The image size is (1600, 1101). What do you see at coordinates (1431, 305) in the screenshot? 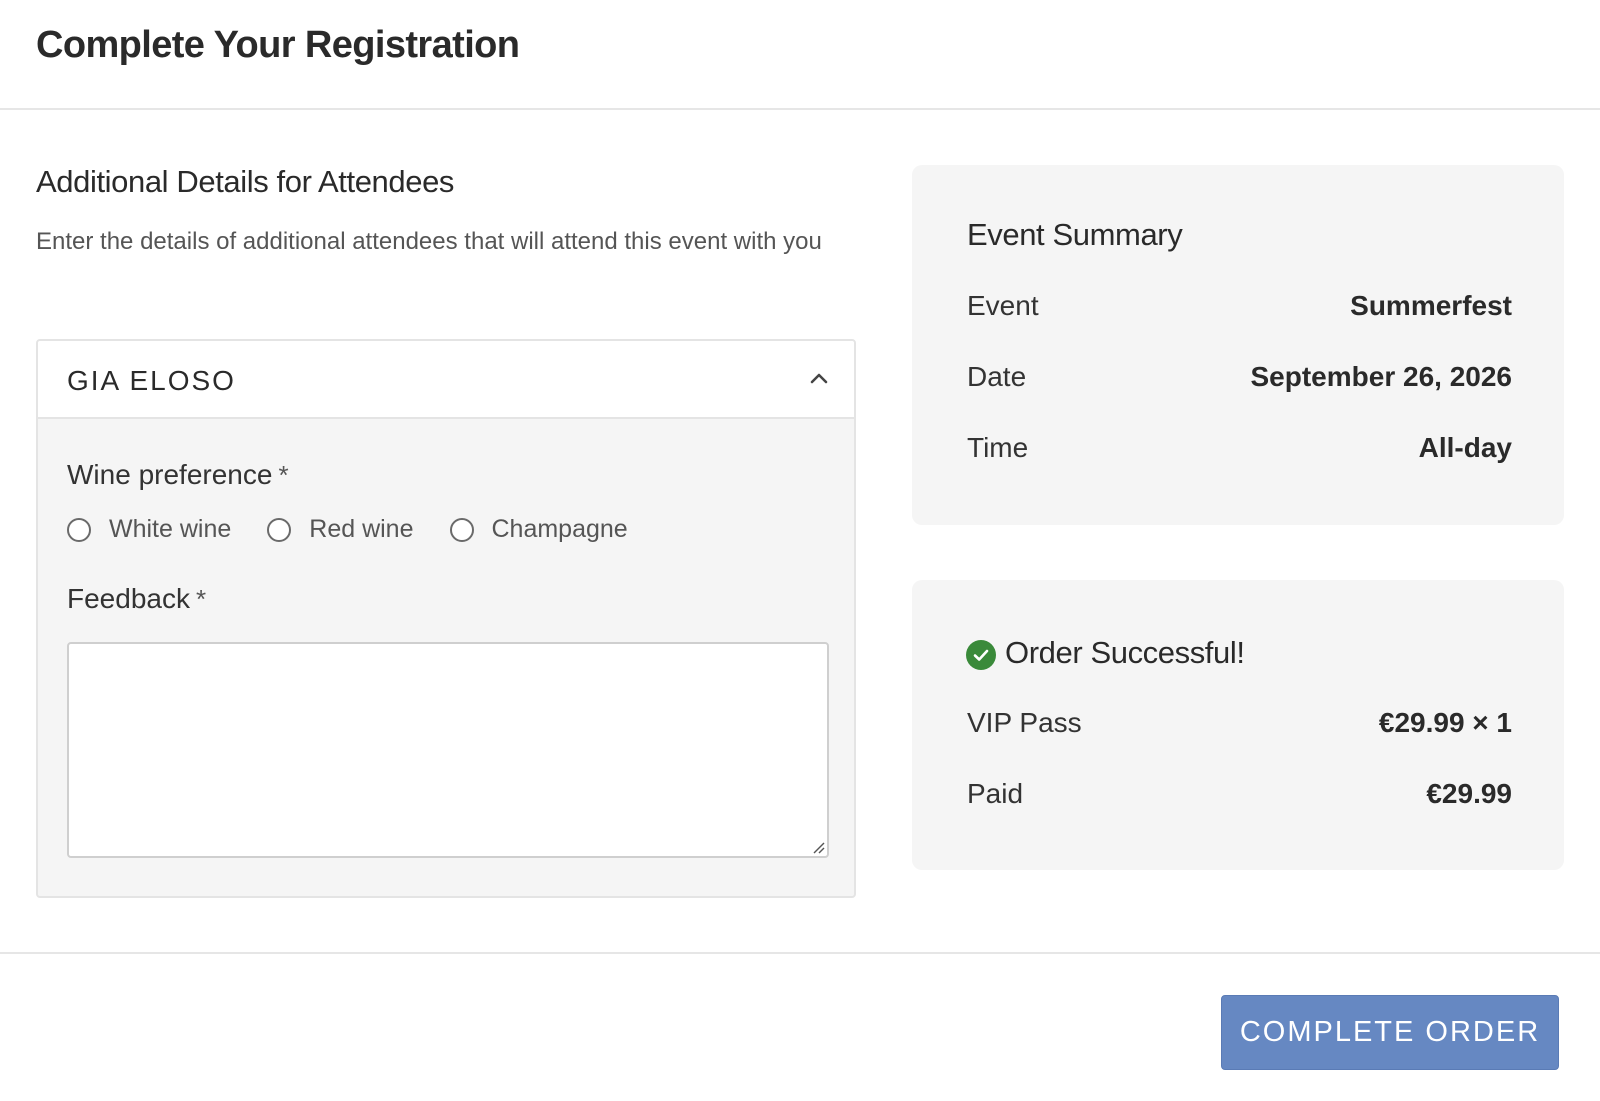
I see `summary-value: Summerfest` at bounding box center [1431, 305].